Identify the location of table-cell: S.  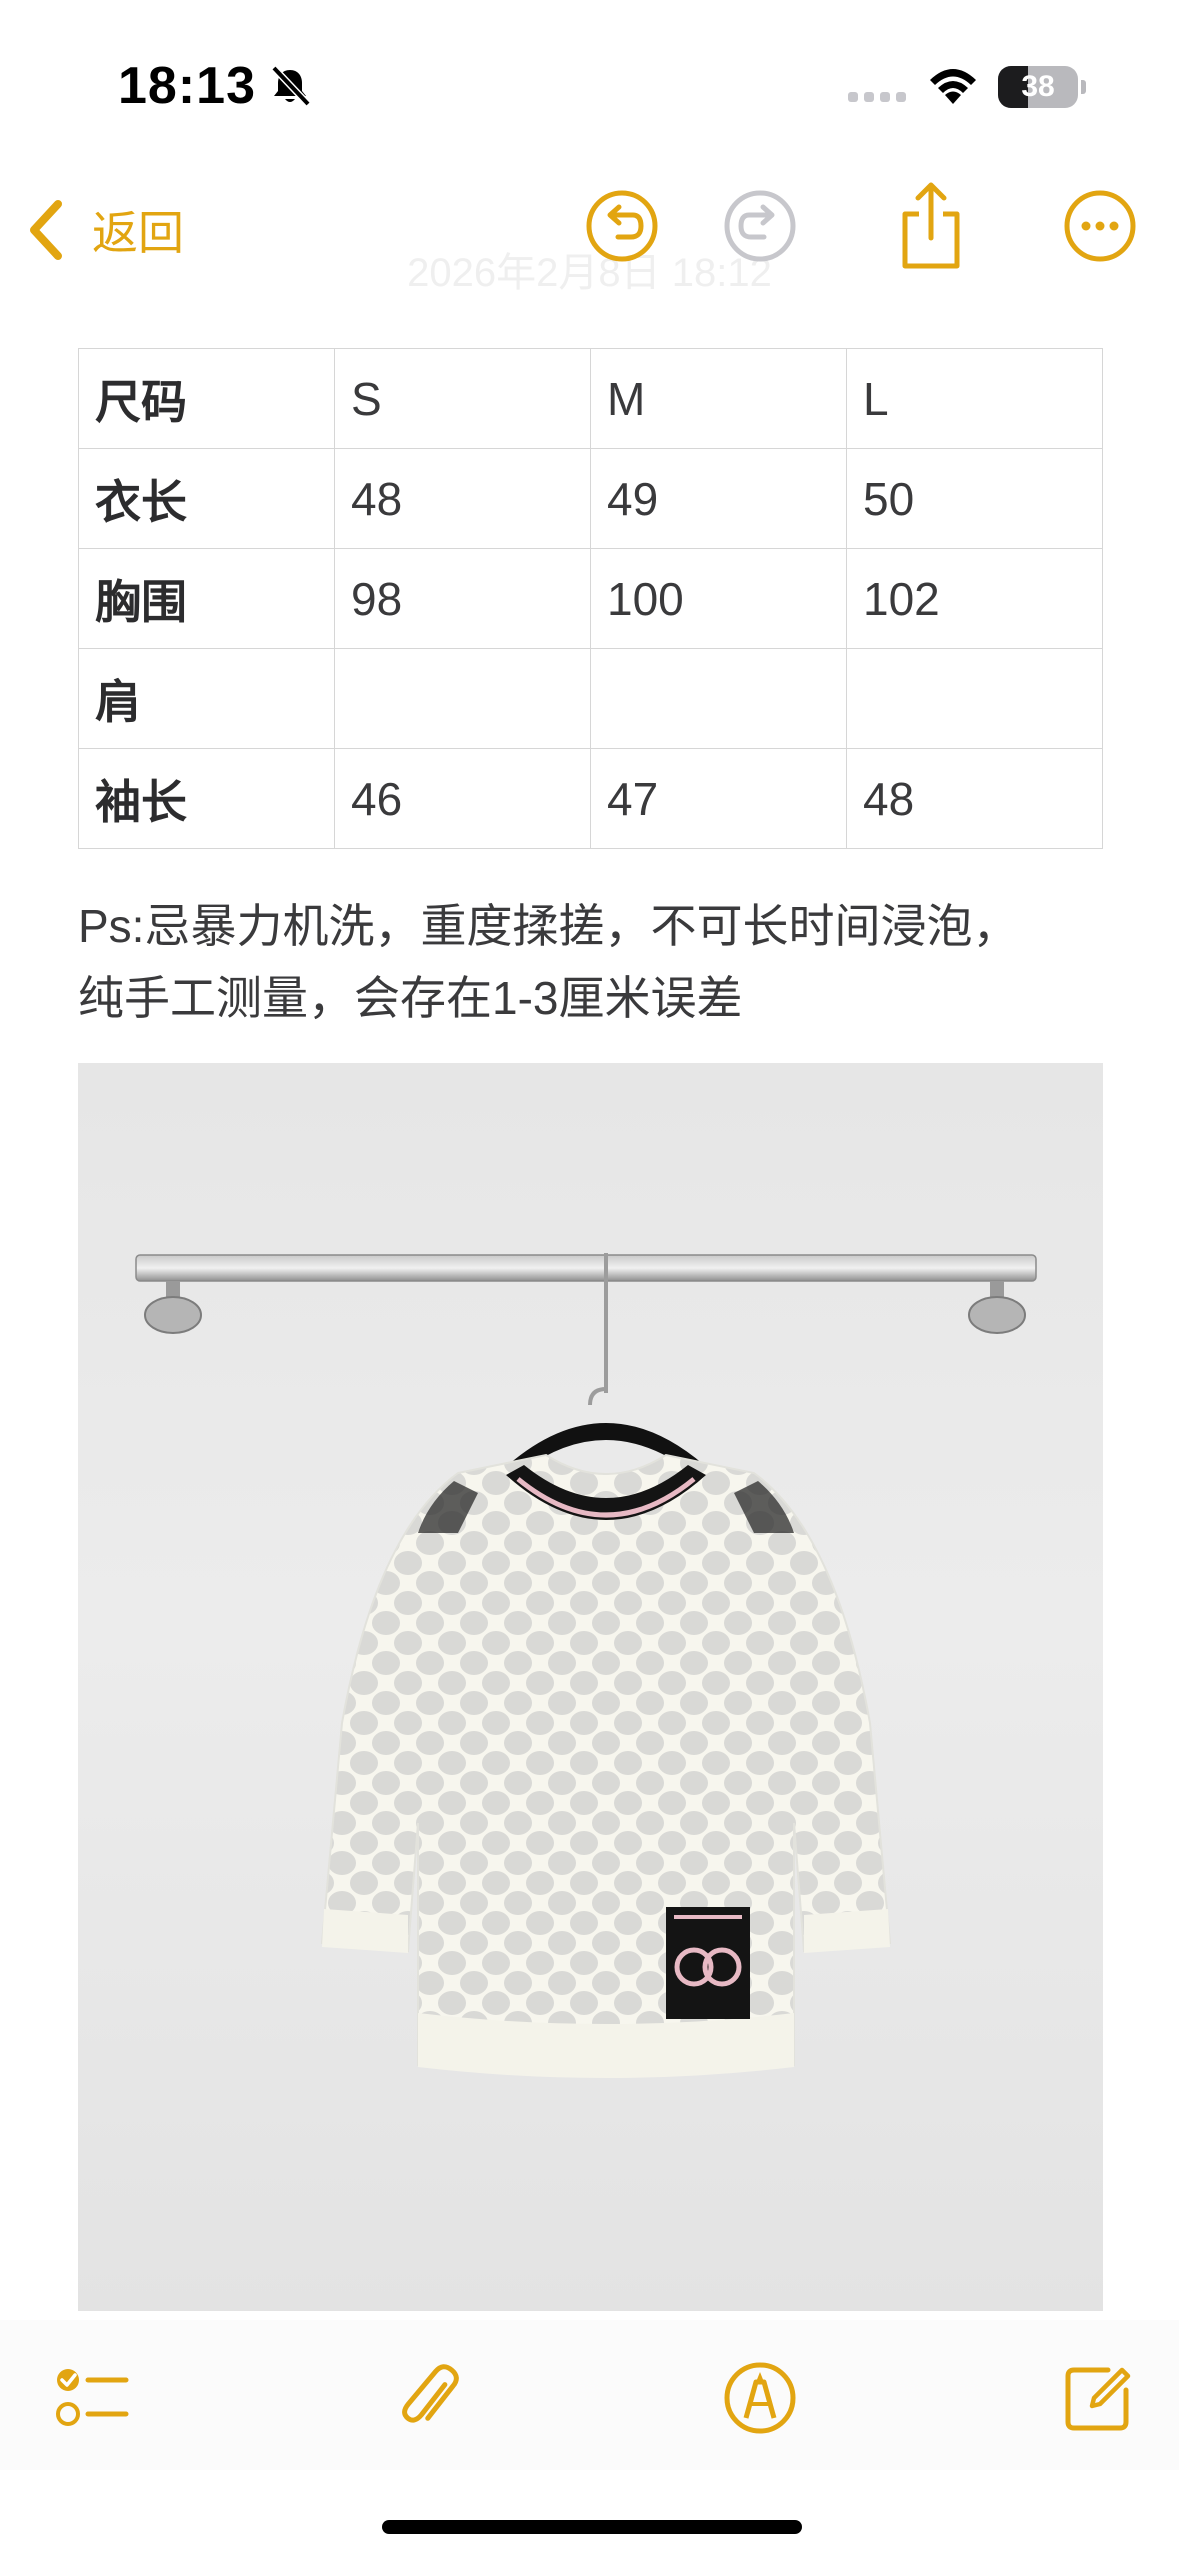
(462, 398).